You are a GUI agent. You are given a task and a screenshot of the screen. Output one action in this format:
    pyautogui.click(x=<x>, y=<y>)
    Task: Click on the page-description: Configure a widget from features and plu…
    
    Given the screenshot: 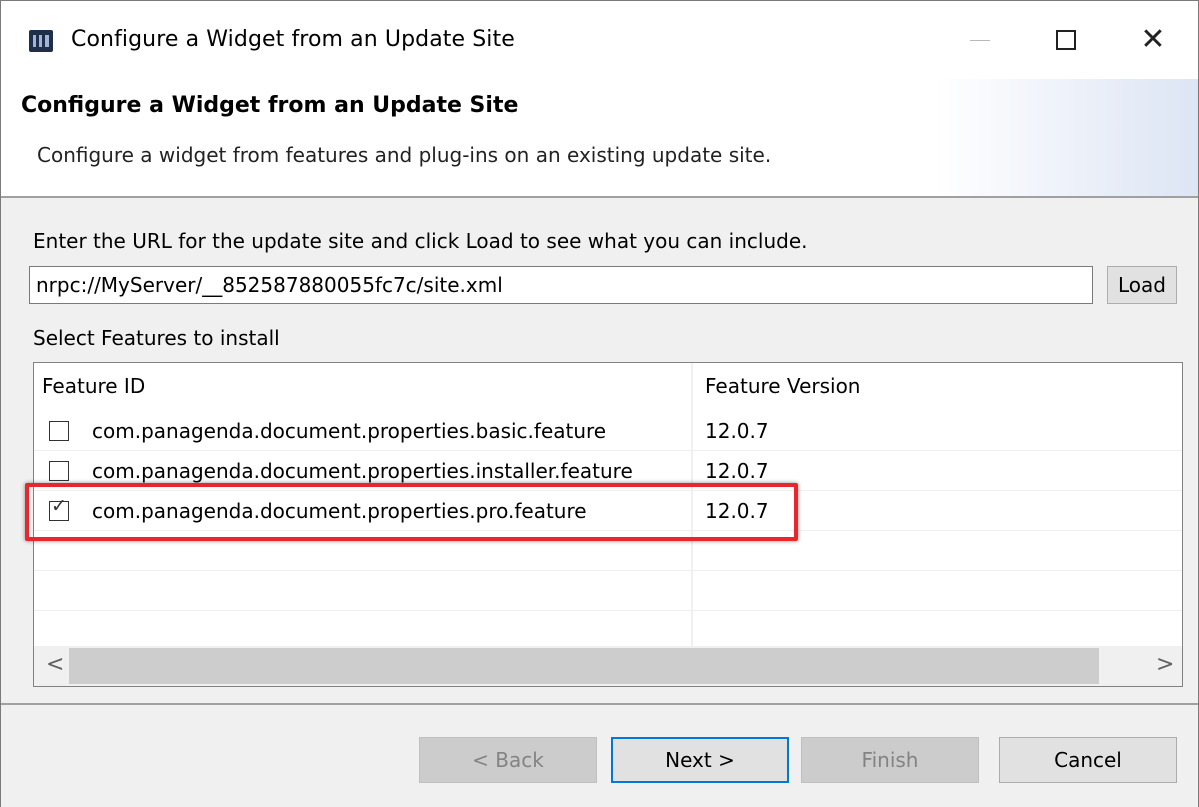 What is the action you would take?
    pyautogui.click(x=404, y=155)
    